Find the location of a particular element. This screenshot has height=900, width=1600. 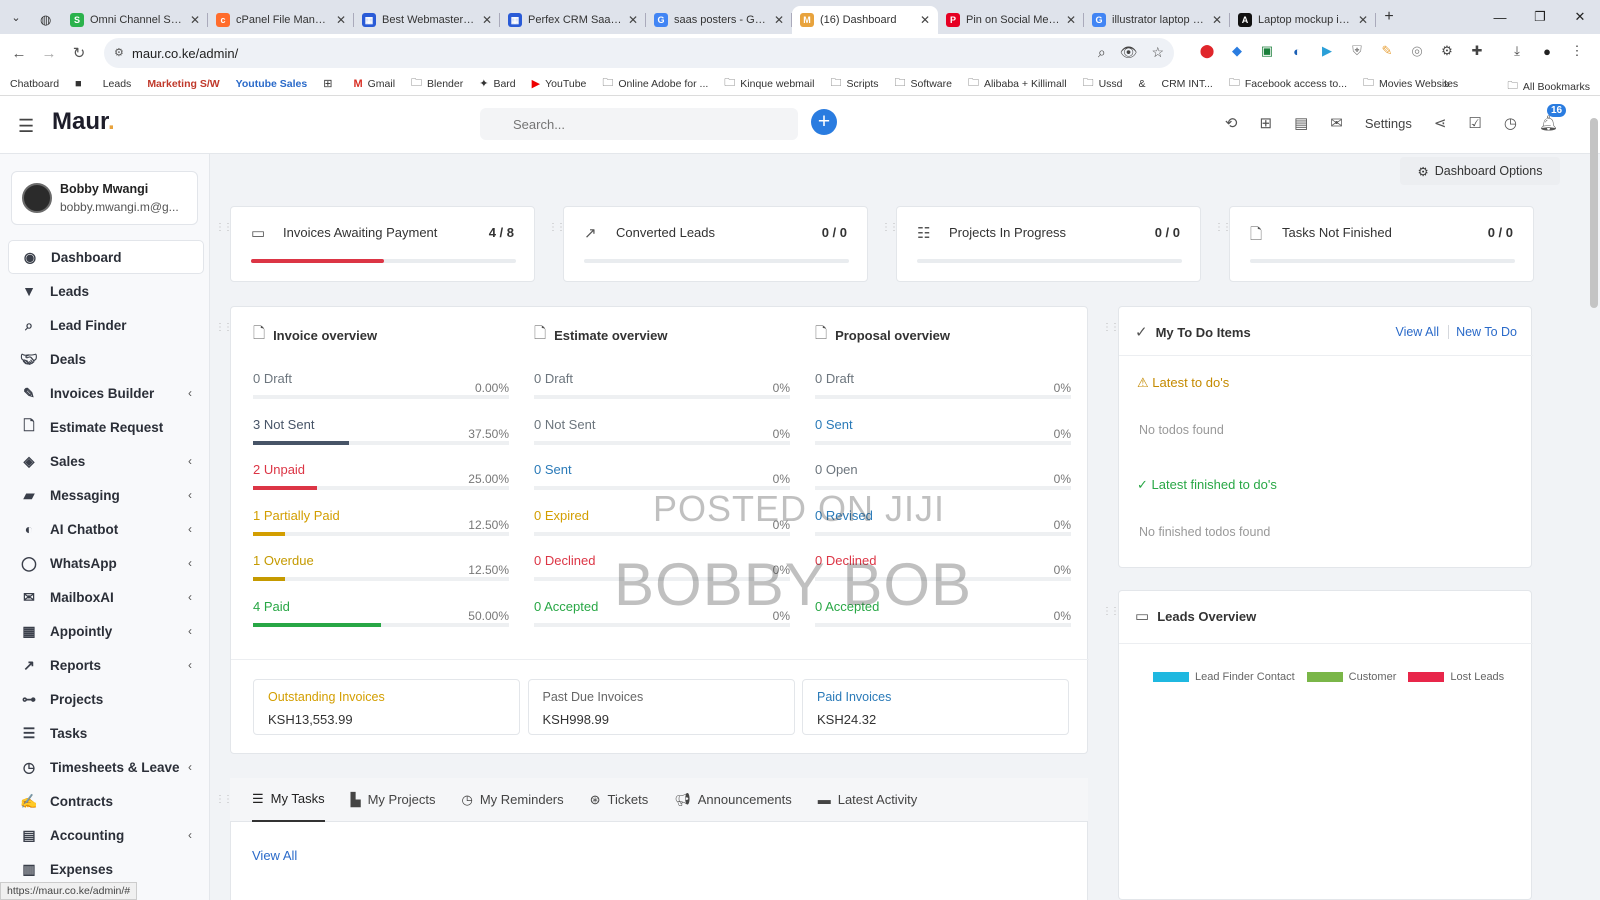

bookmark-item: ⊞ is located at coordinates (330, 83).